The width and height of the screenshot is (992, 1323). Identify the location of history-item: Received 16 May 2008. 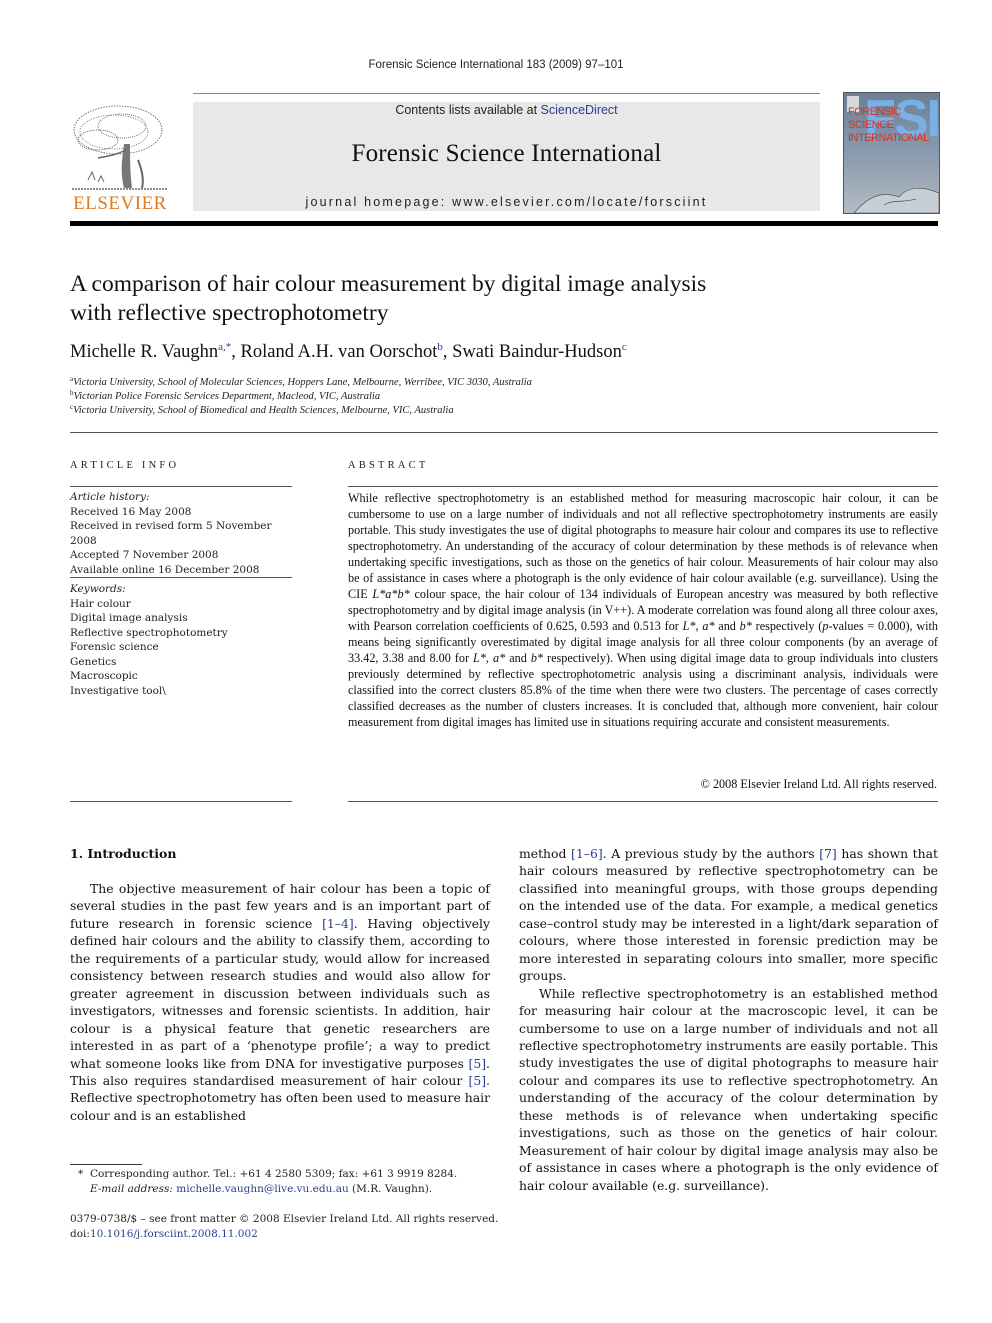
(131, 511).